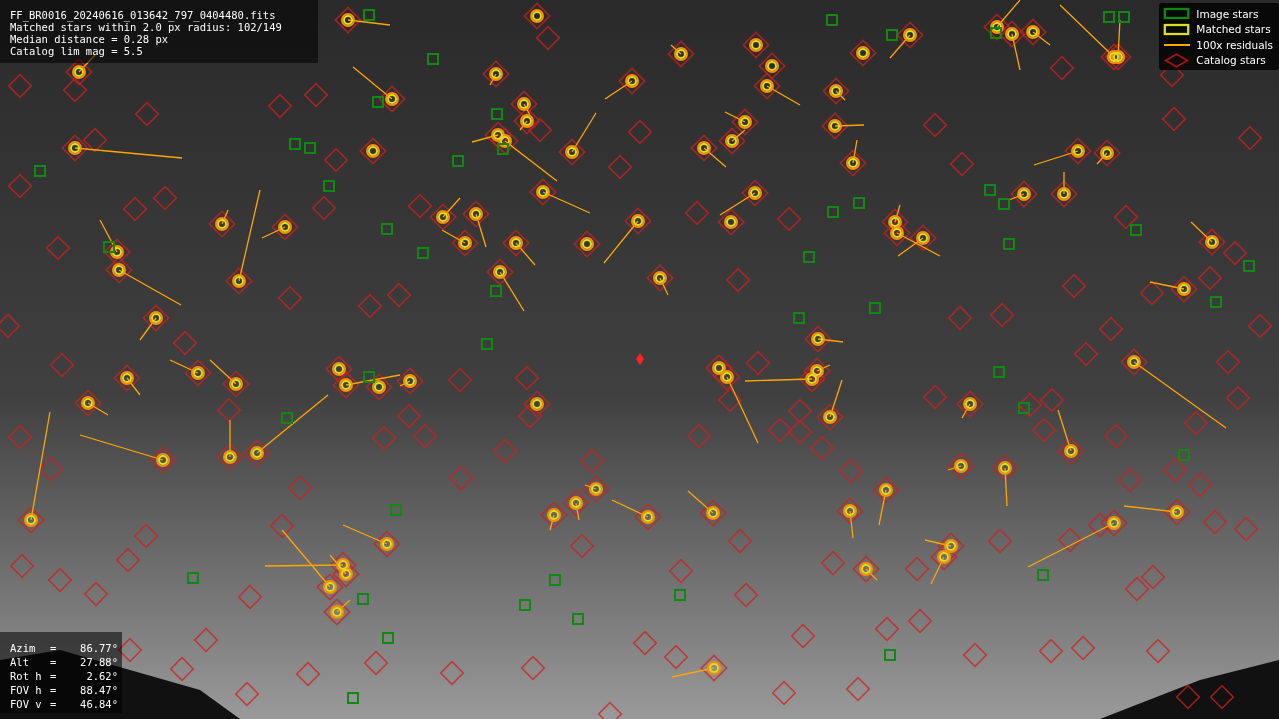 This screenshot has width=1279, height=719. I want to click on legend-label: Matched stars, so click(1233, 29).